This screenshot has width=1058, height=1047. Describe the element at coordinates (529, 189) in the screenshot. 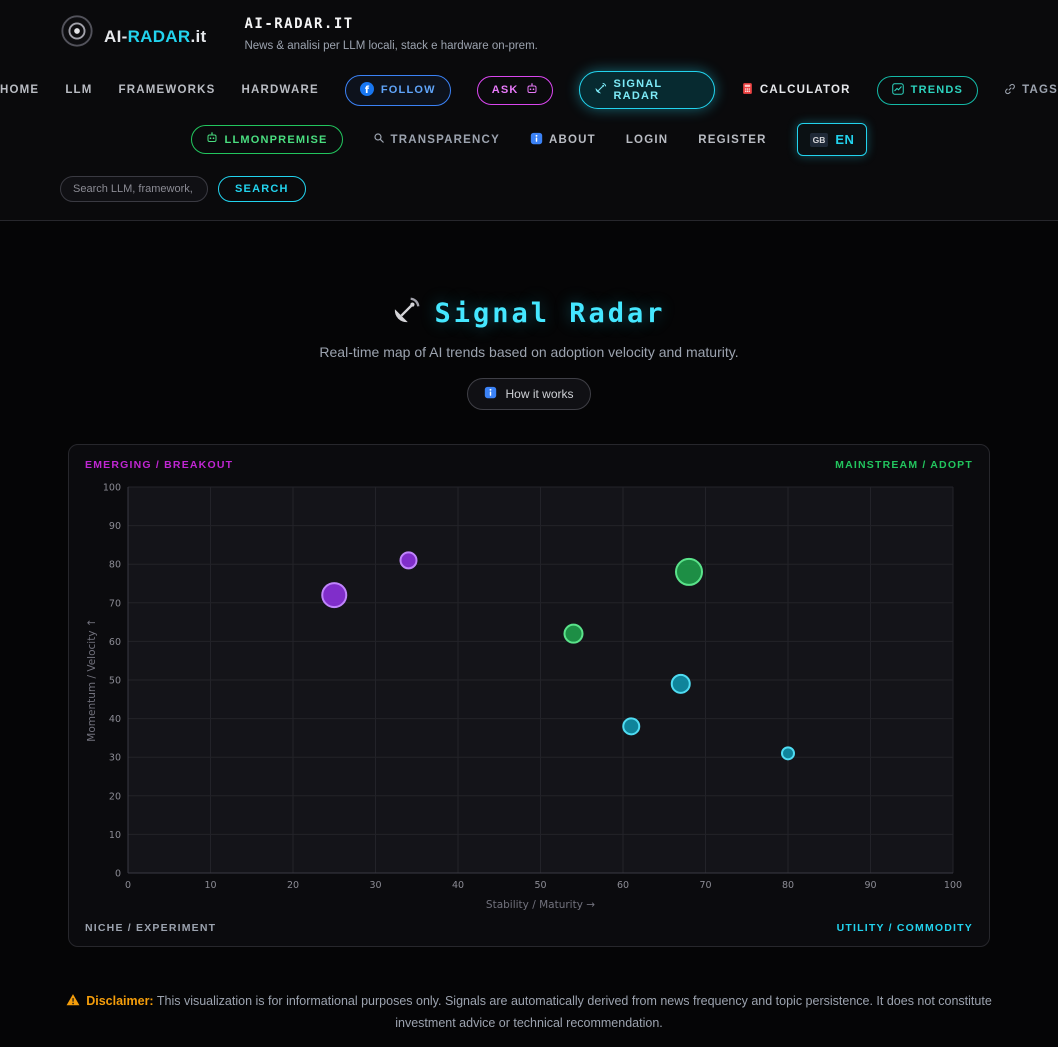

I see `search-bar: SEARCH` at that location.